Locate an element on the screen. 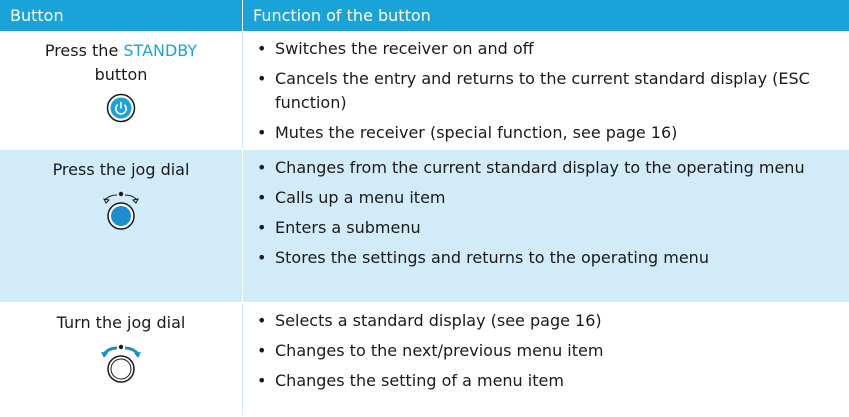  jog-dial-press-icon is located at coordinates (121, 210).